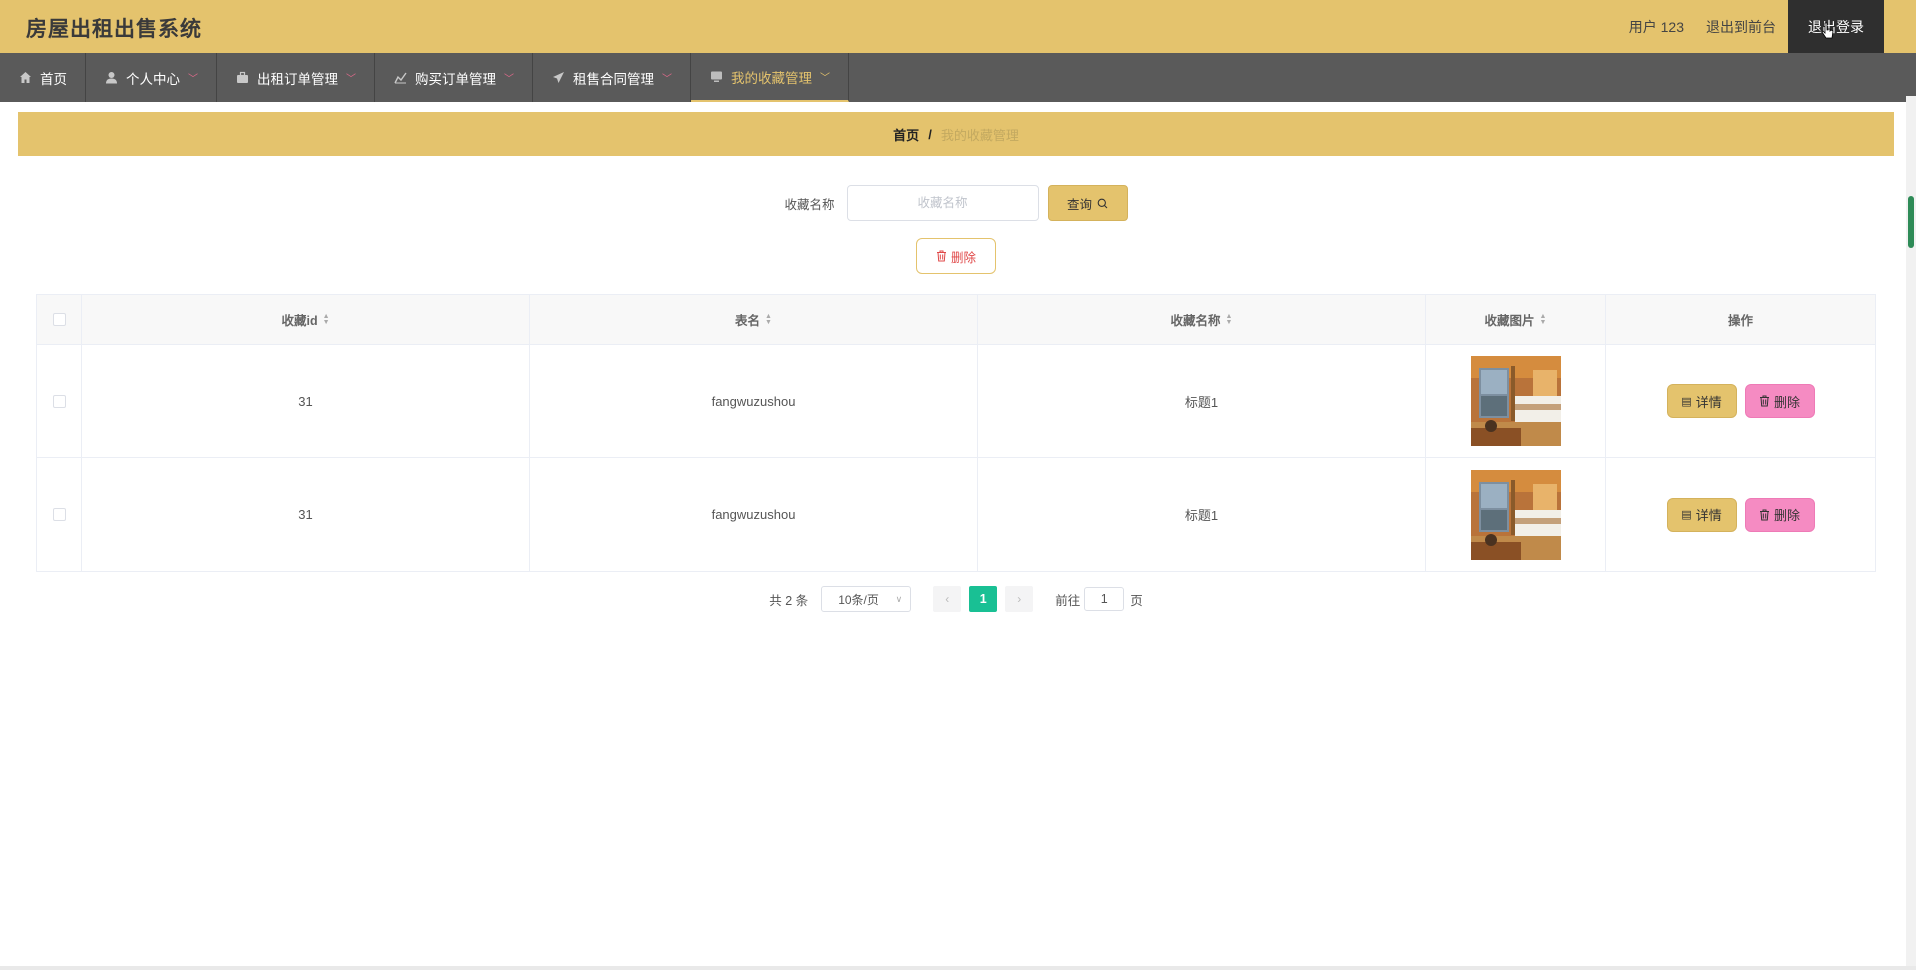  What do you see at coordinates (1104, 599) in the screenshot?
I see `goto-page-input` at bounding box center [1104, 599].